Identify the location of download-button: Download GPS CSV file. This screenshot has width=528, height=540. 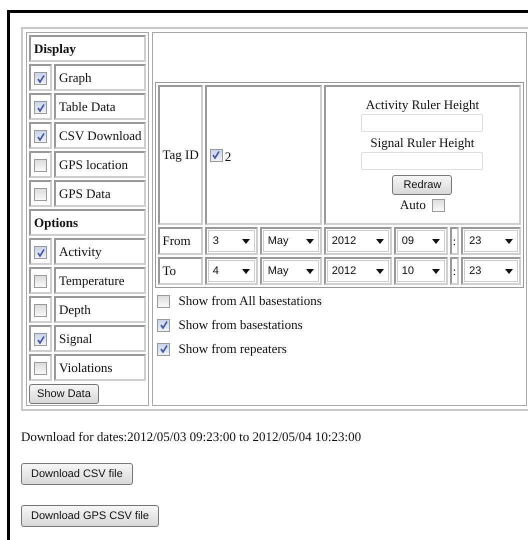
(90, 516).